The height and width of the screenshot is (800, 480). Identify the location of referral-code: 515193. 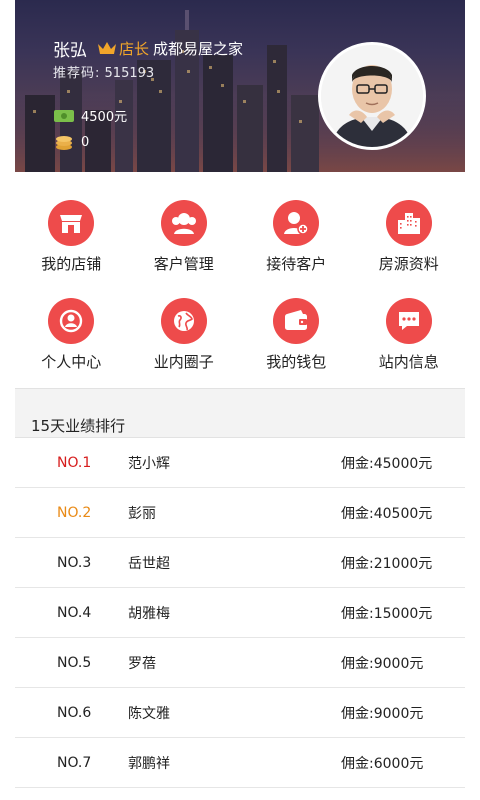
(129, 73).